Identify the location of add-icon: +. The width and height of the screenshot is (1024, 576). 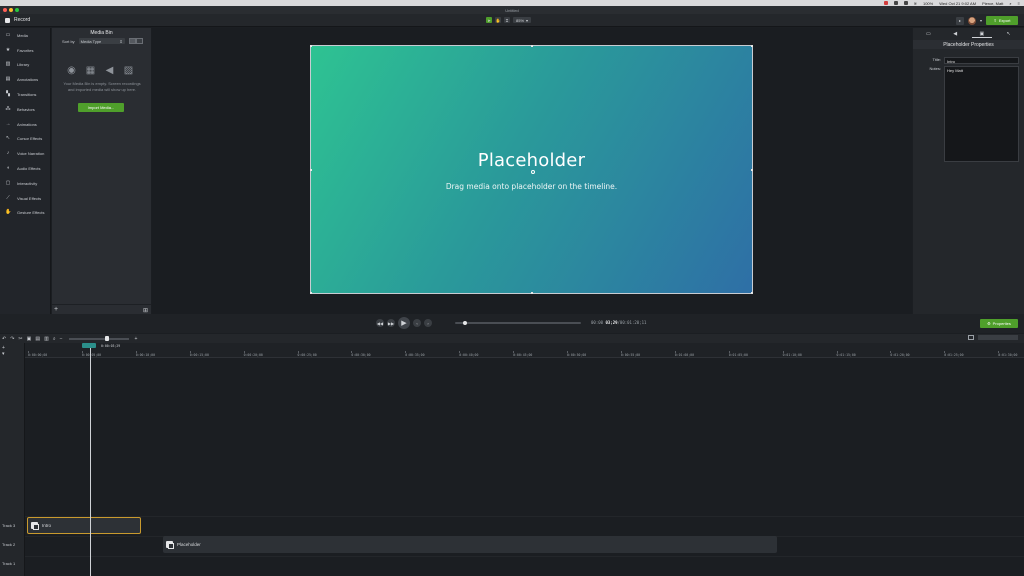
(56, 309).